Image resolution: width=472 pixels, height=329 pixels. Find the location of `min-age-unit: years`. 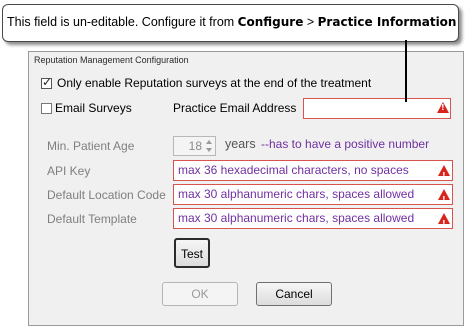

min-age-unit: years is located at coordinates (240, 144).